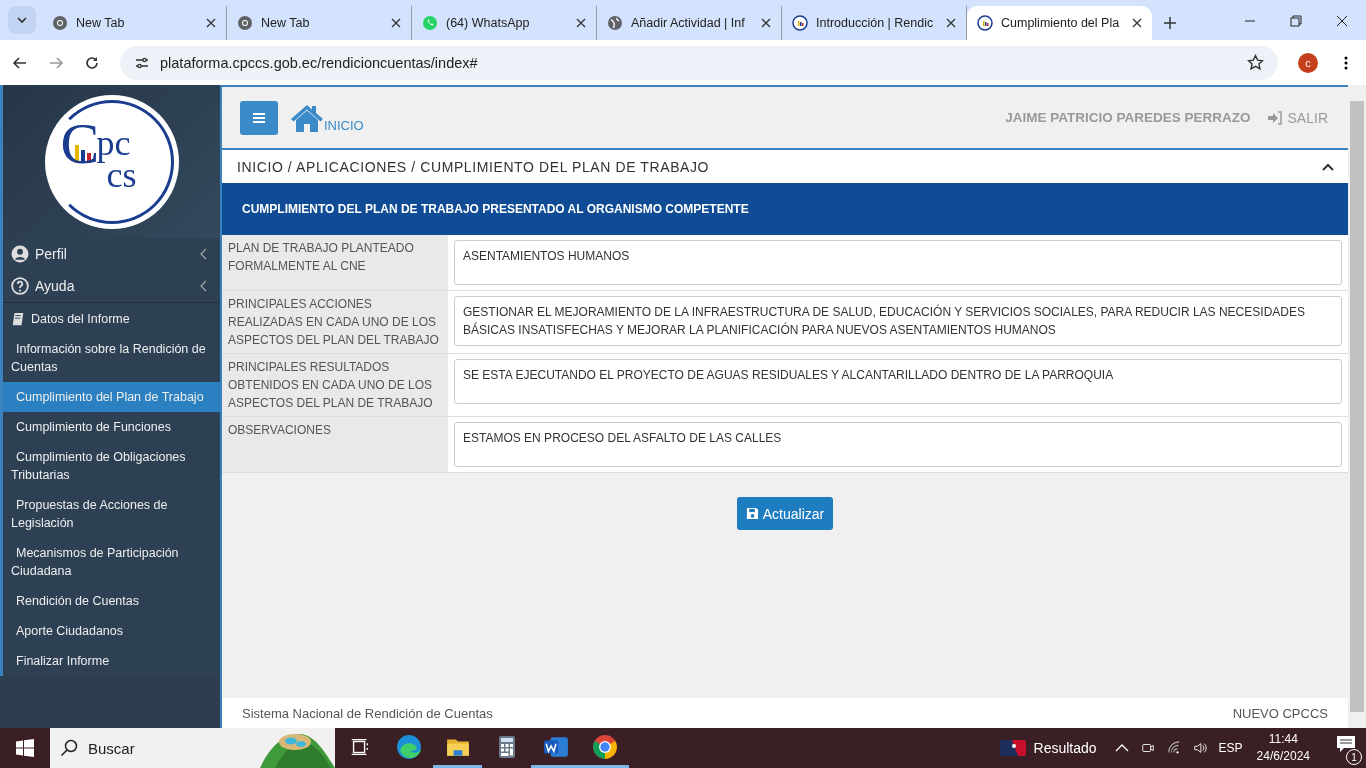  Describe the element at coordinates (1274, 117) in the screenshot. I see `sign-out-icon` at that location.